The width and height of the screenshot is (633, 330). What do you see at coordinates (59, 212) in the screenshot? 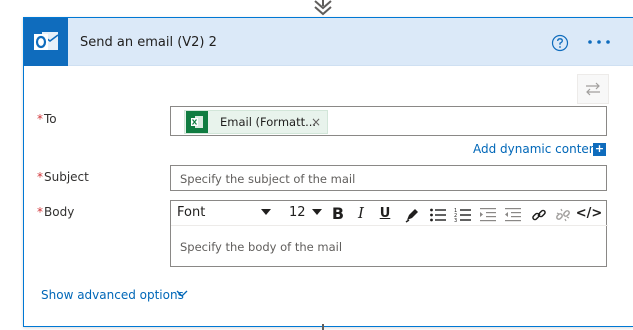
I see `body-label-text: Body` at bounding box center [59, 212].